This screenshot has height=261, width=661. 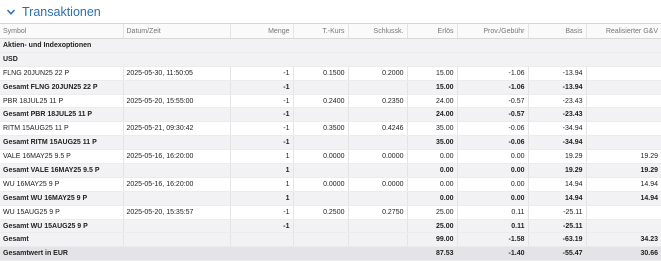 What do you see at coordinates (321, 184) in the screenshot?
I see `cell-trade-price: 0.0000` at bounding box center [321, 184].